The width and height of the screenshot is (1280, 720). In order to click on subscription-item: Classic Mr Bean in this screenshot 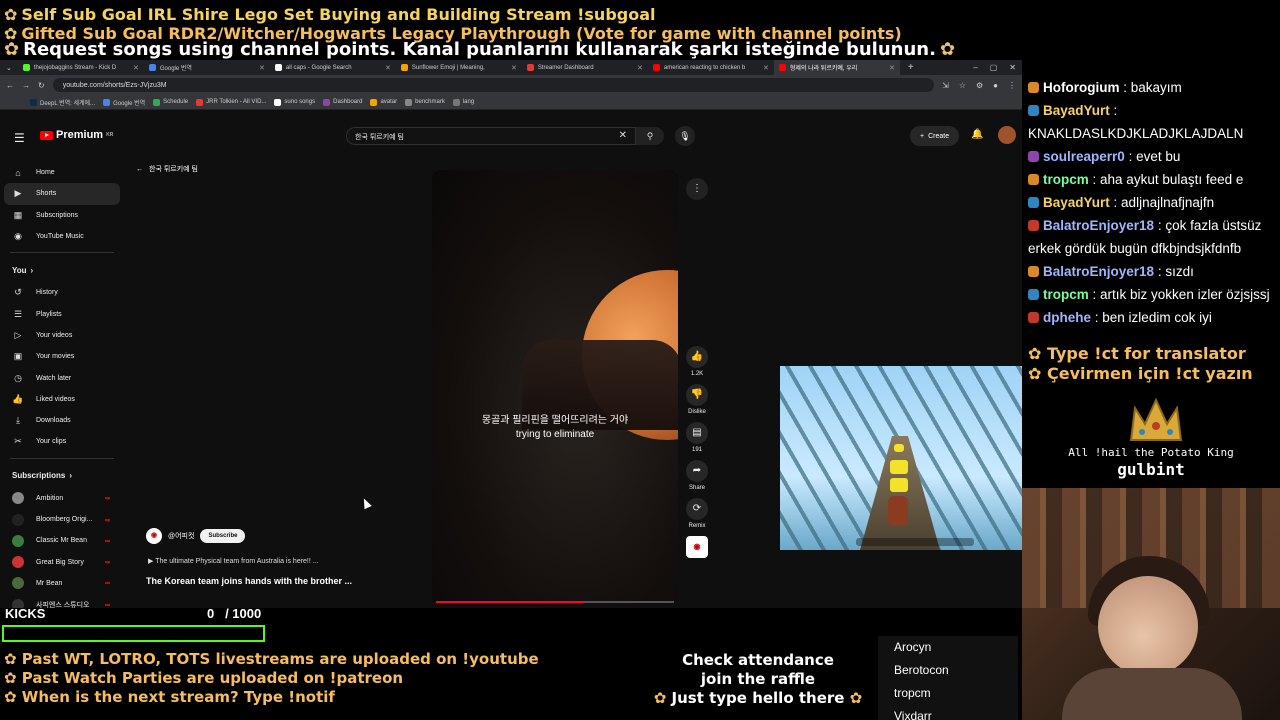, I will do `click(62, 540)`.